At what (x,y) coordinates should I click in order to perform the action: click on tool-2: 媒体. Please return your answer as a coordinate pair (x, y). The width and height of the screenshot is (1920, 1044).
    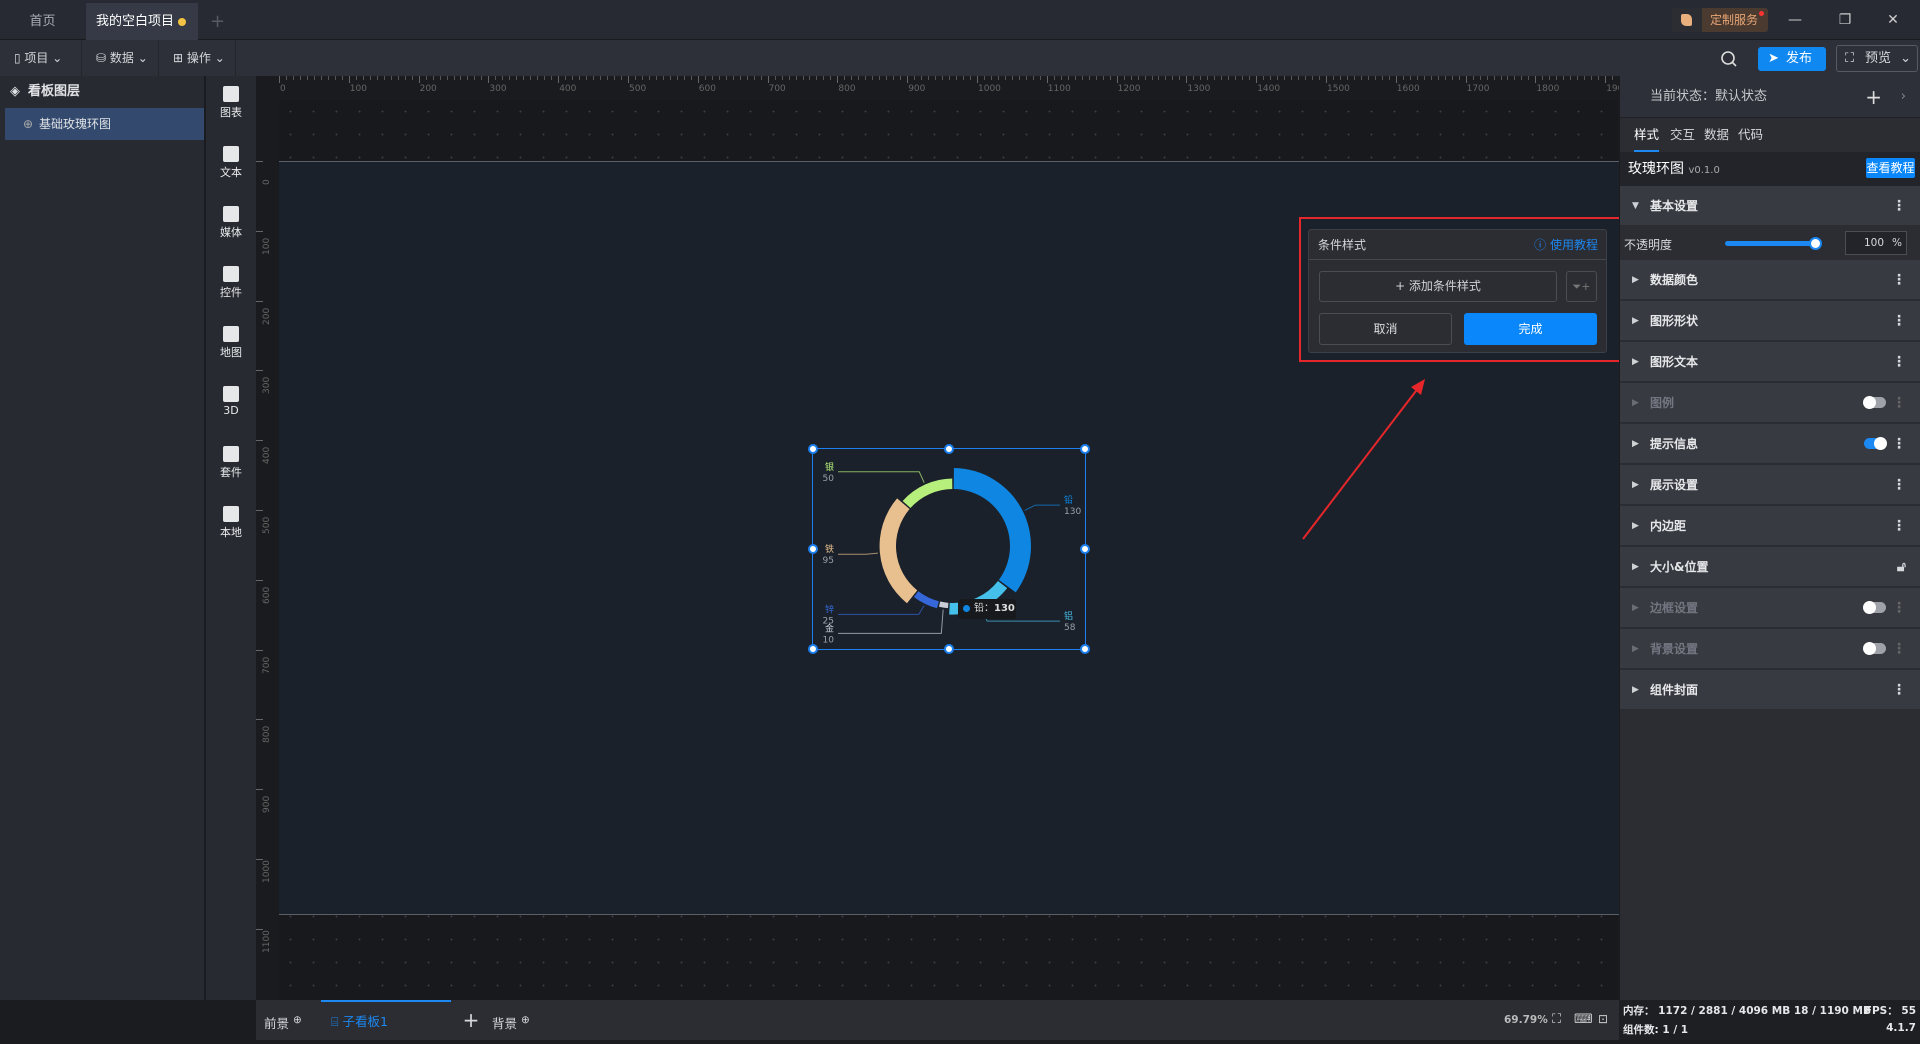
    Looking at the image, I should click on (231, 223).